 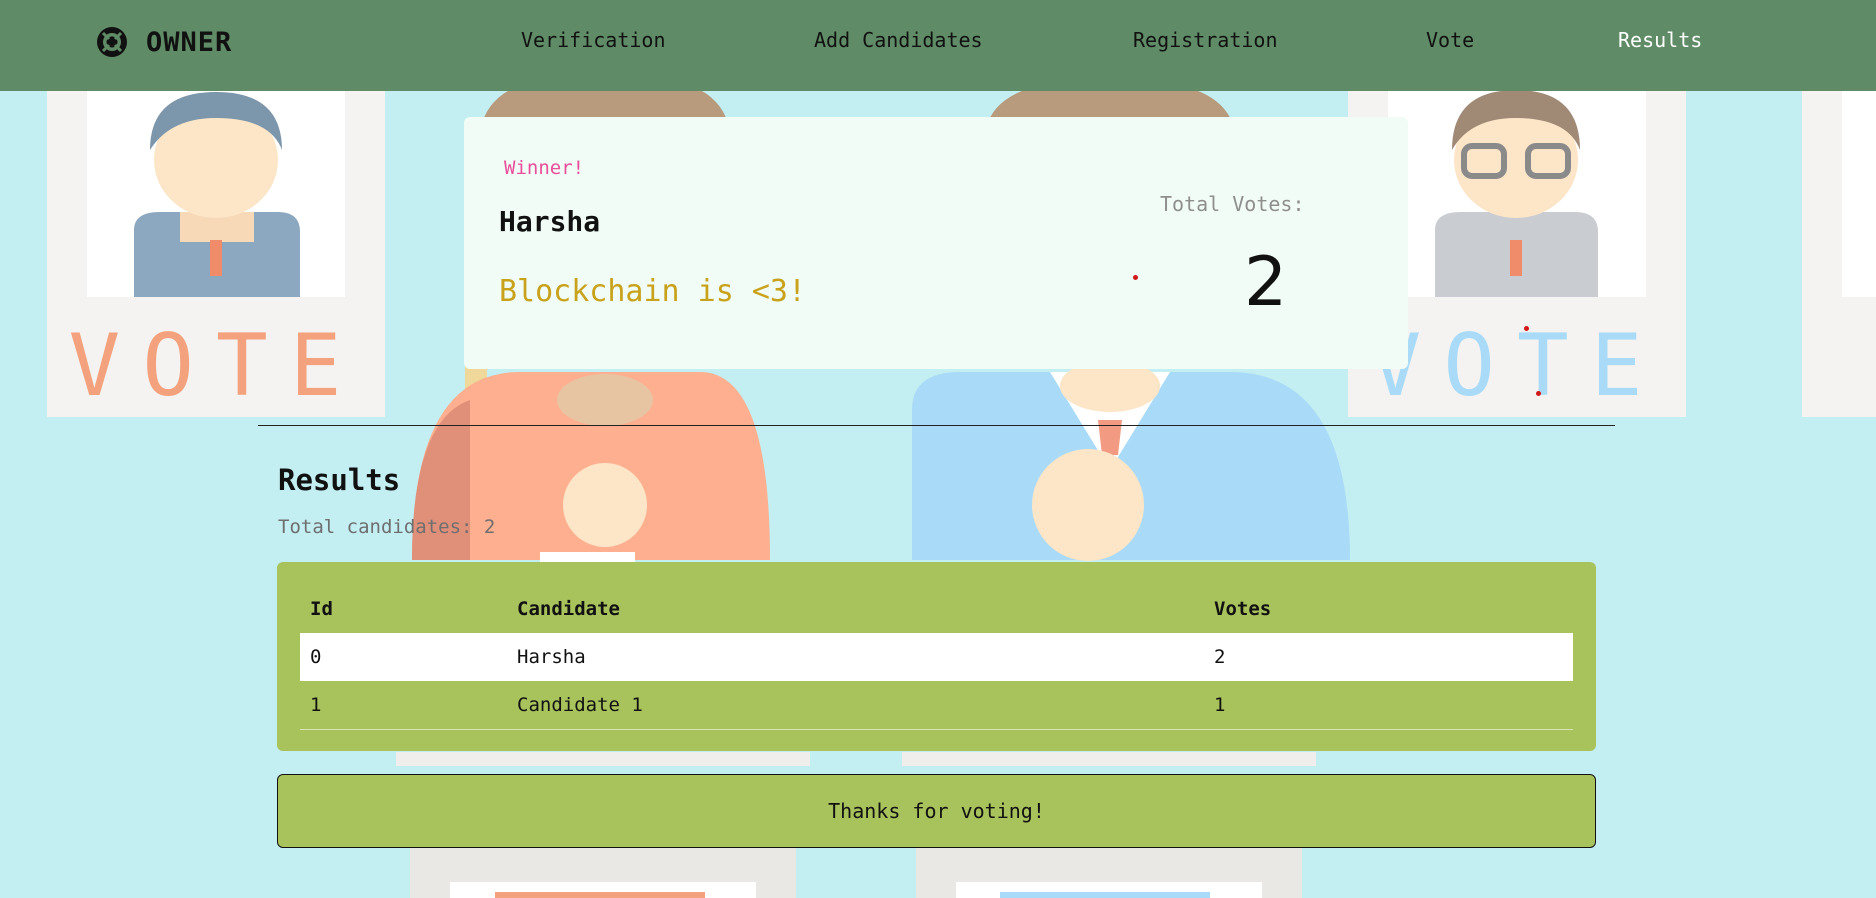 What do you see at coordinates (189, 42) in the screenshot?
I see `brand-name: OWNER` at bounding box center [189, 42].